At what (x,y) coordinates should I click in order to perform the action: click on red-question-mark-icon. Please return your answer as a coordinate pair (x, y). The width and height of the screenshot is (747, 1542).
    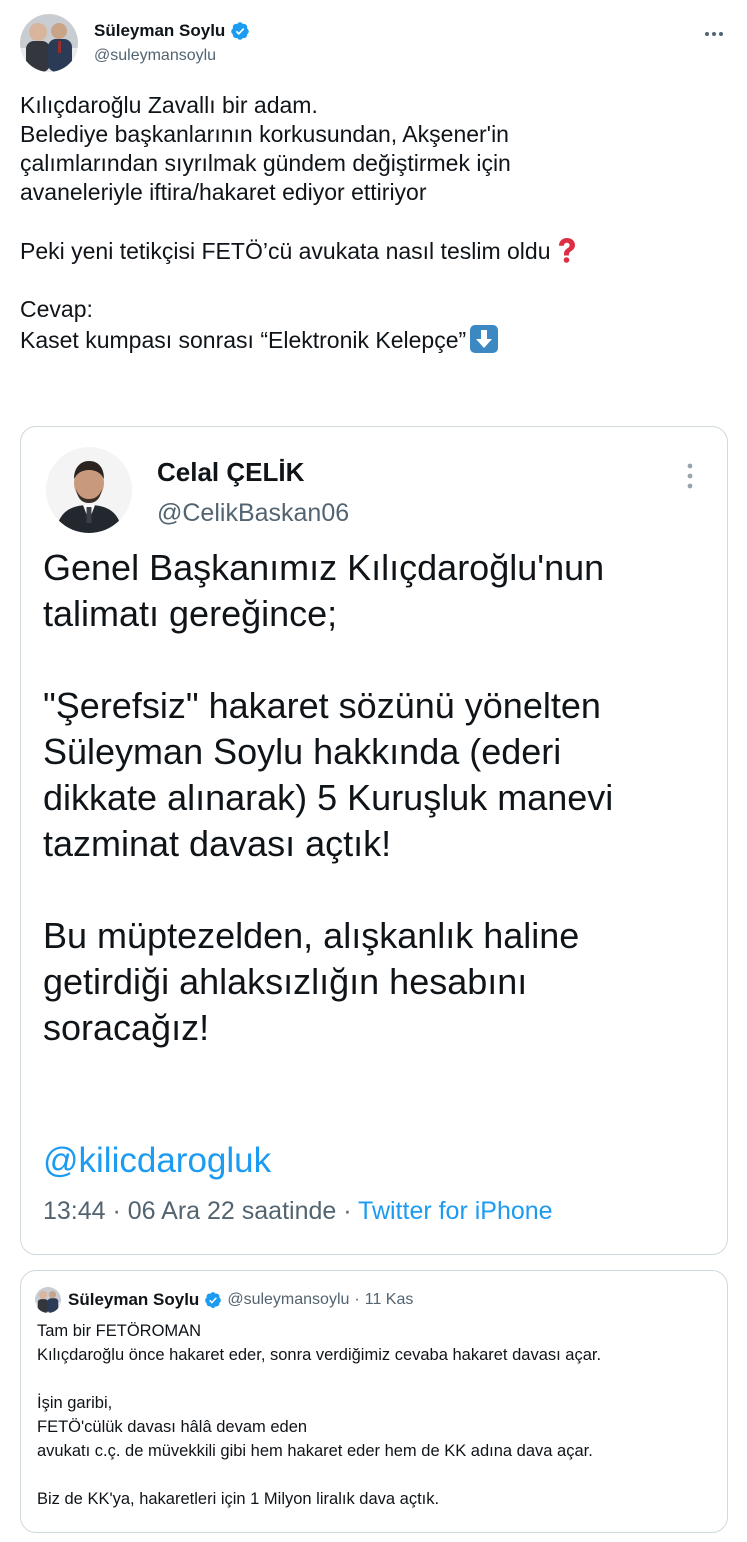
    Looking at the image, I should click on (567, 250).